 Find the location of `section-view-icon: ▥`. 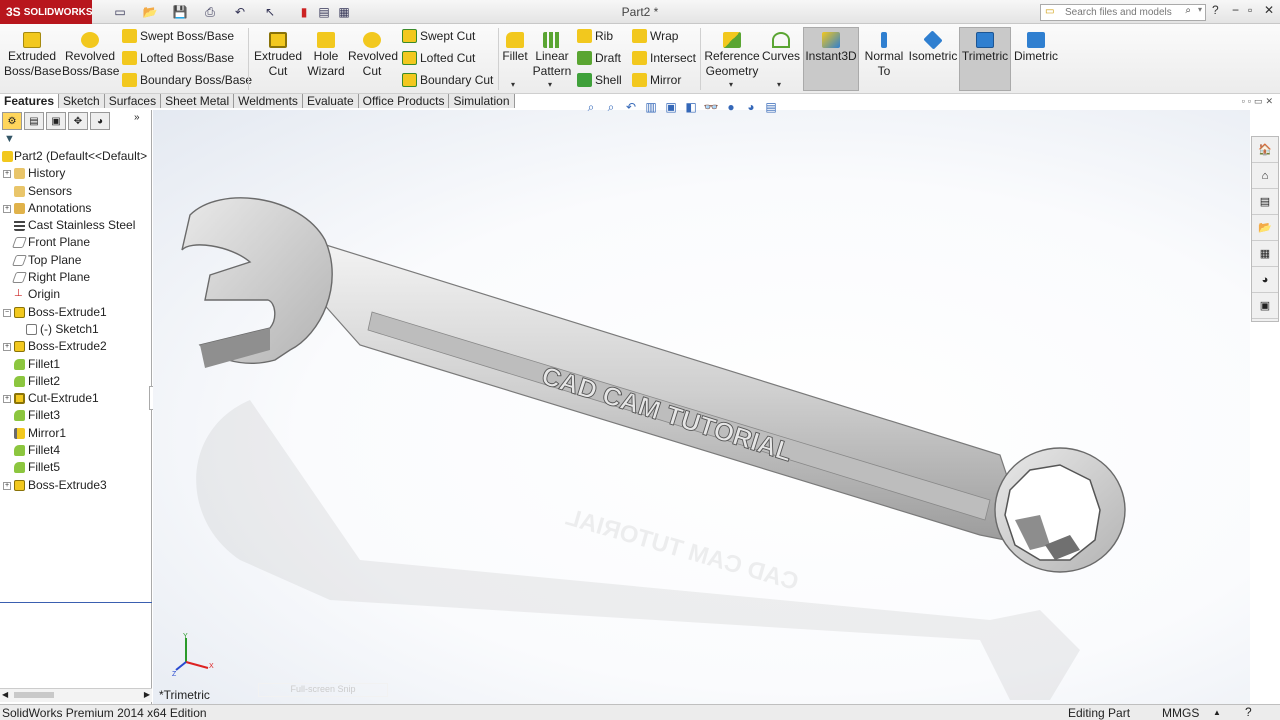

section-view-icon: ▥ is located at coordinates (651, 107).